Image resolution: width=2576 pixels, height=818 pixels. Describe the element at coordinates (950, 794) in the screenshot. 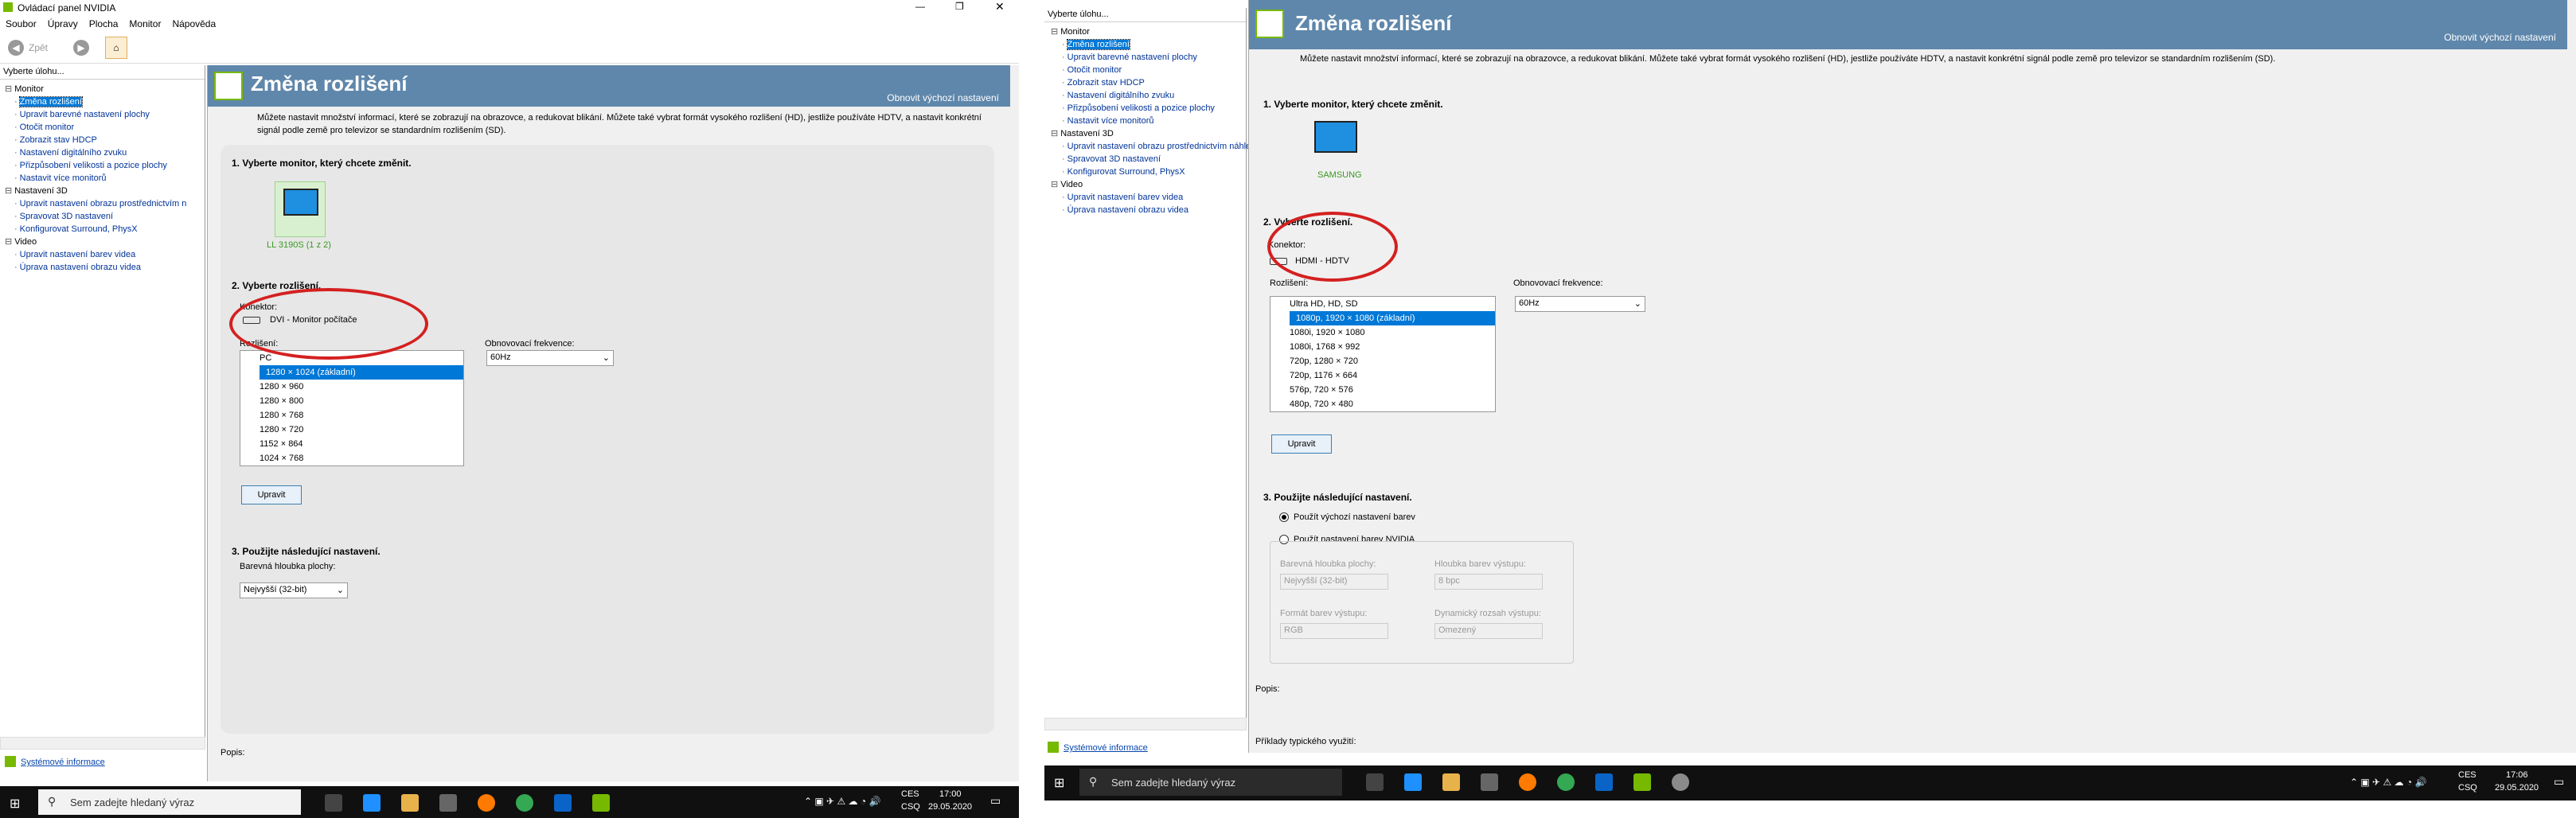

I see `clock-time: 17:00` at that location.